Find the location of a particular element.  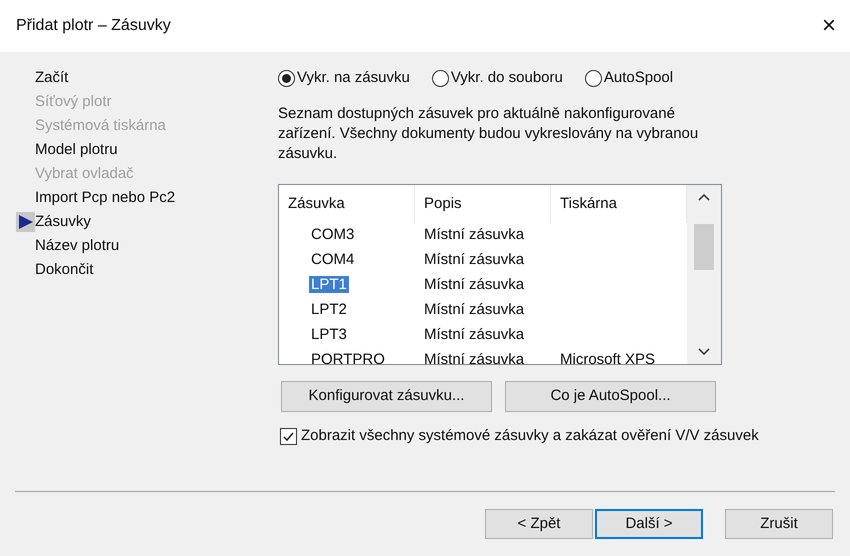

description-text: Seznam dostupných zásuvek pro aktuálně nakonfigurované zařízení. Všechny dokumenty budou vykreslovány na vybranou zásuvku. is located at coordinates (489, 134).